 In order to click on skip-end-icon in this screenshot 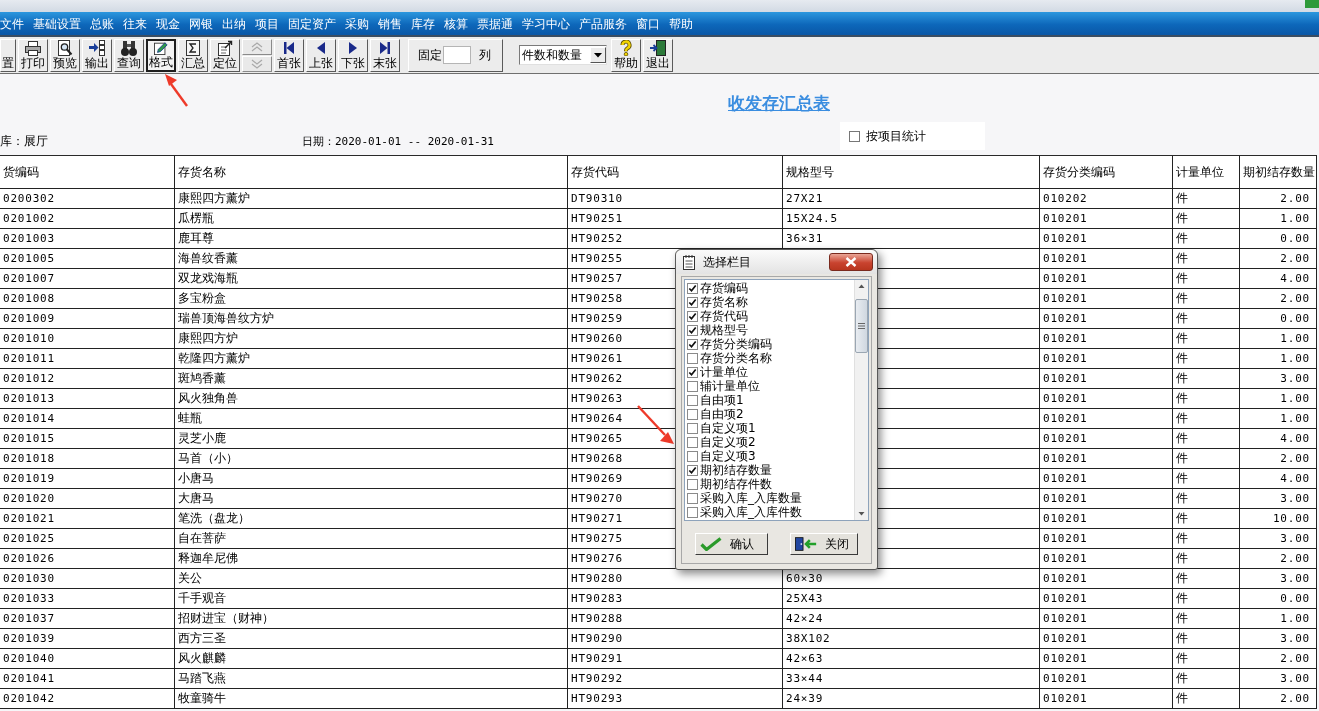, I will do `click(385, 47)`.